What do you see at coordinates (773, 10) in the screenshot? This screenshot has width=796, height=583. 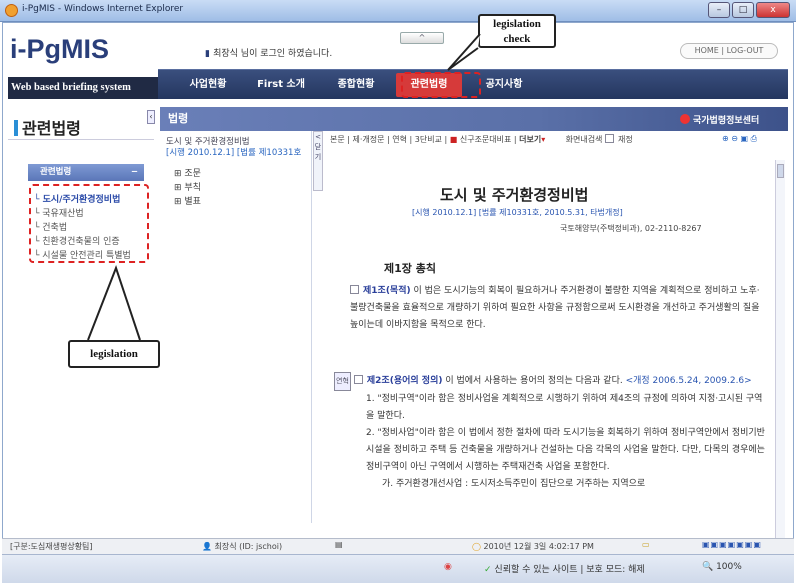 I see `close-button: x` at bounding box center [773, 10].